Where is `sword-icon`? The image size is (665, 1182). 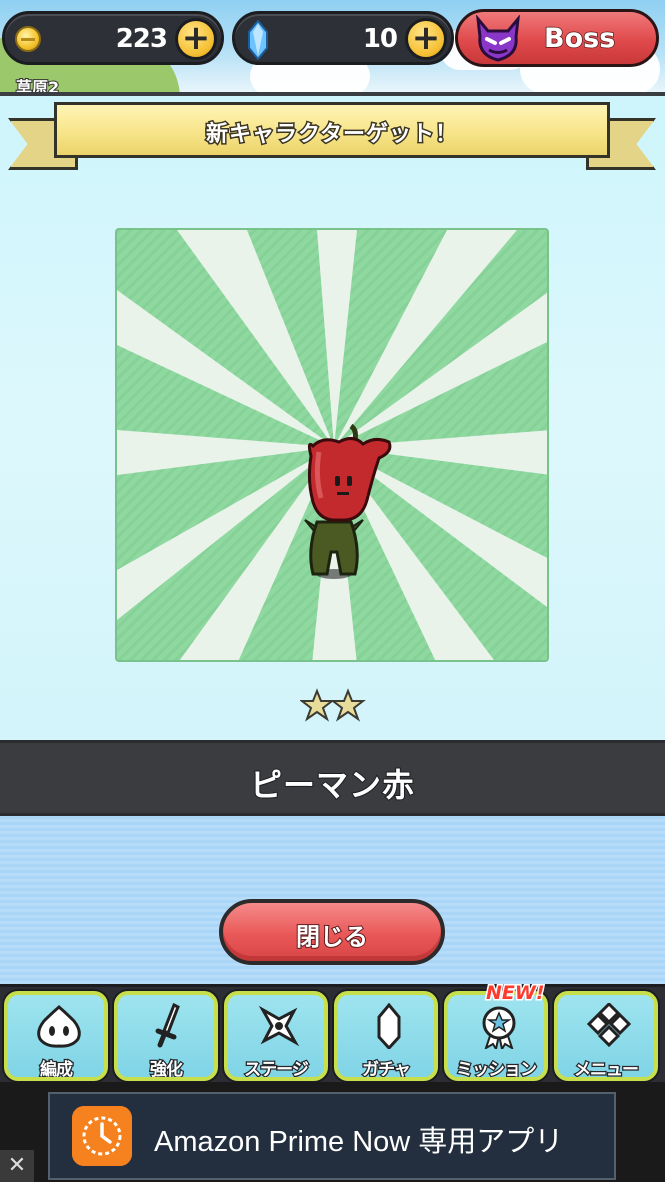
sword-icon is located at coordinates (167, 1025).